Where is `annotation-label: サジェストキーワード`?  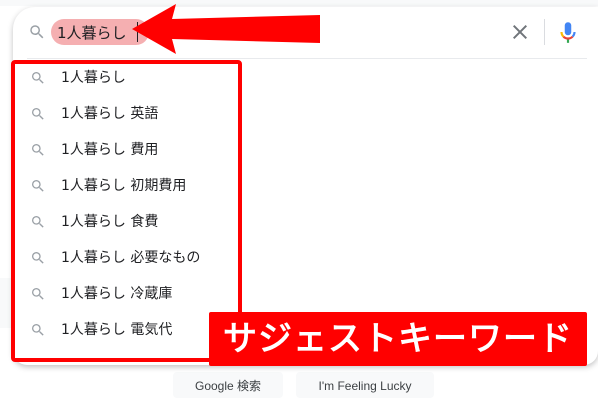 annotation-label: サジェストキーワード is located at coordinates (398, 339).